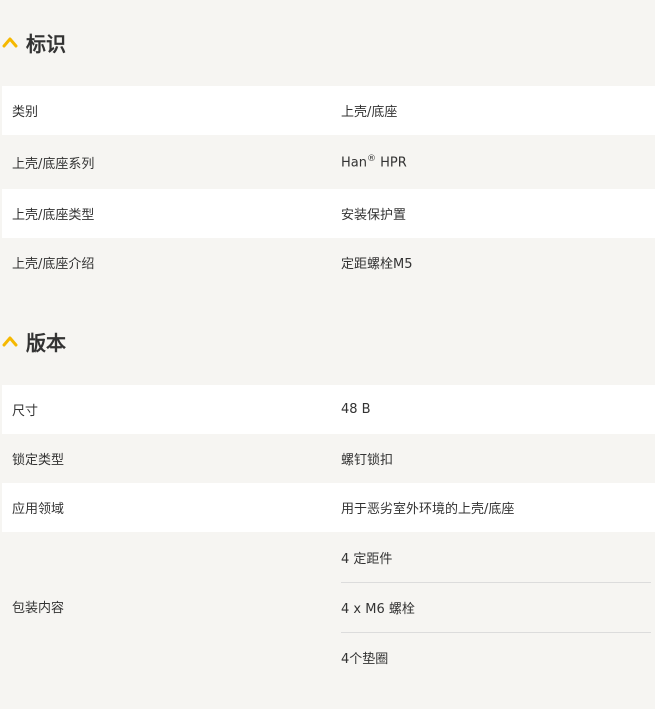 The height and width of the screenshot is (709, 655). Describe the element at coordinates (25, 112) in the screenshot. I see `row-label: 类别` at that location.